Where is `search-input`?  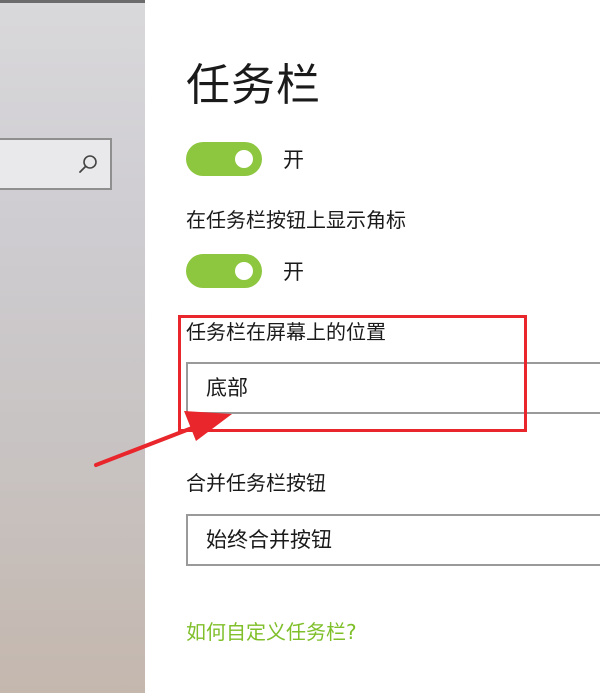
search-input is located at coordinates (56, 164).